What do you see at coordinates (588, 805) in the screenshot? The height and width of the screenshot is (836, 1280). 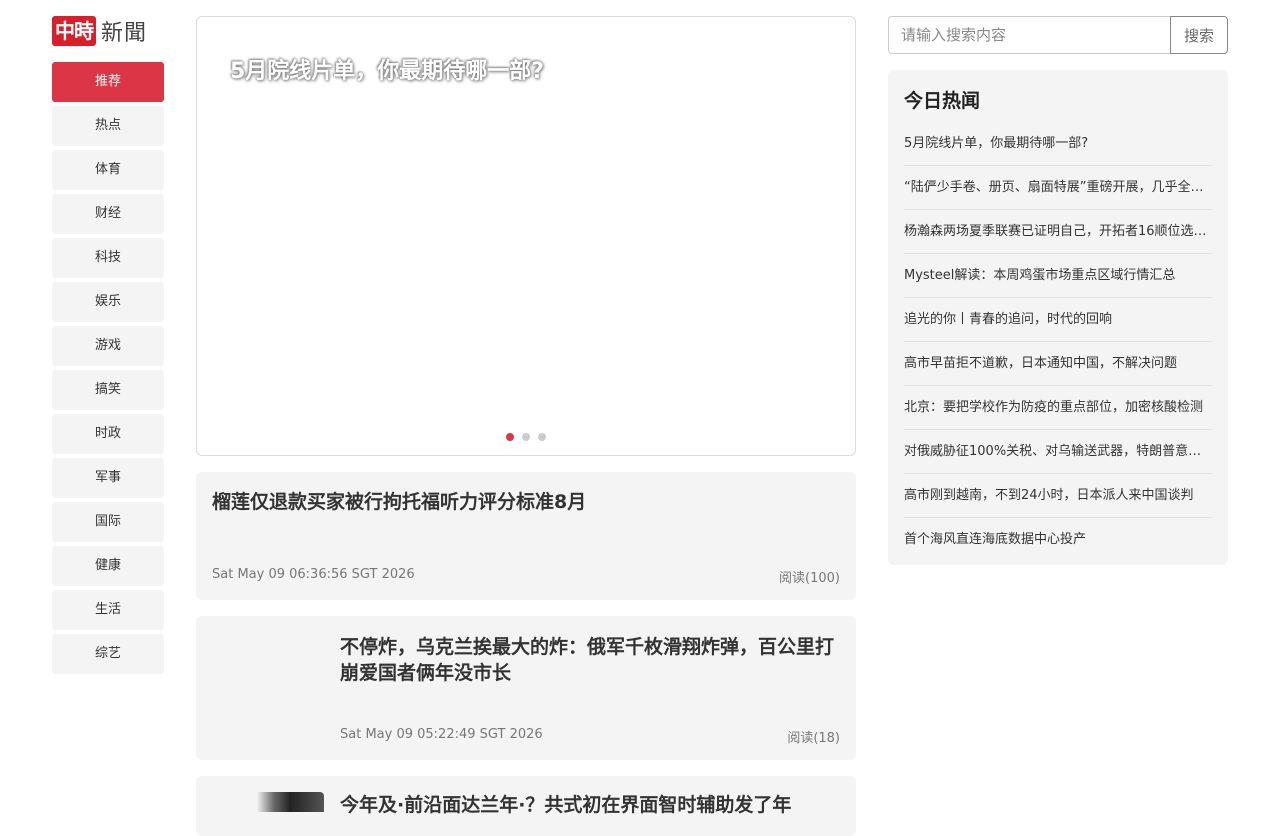 I see `article-title: 今年及·前沿面达兰年·？共式初在界面智时辅助发了年` at bounding box center [588, 805].